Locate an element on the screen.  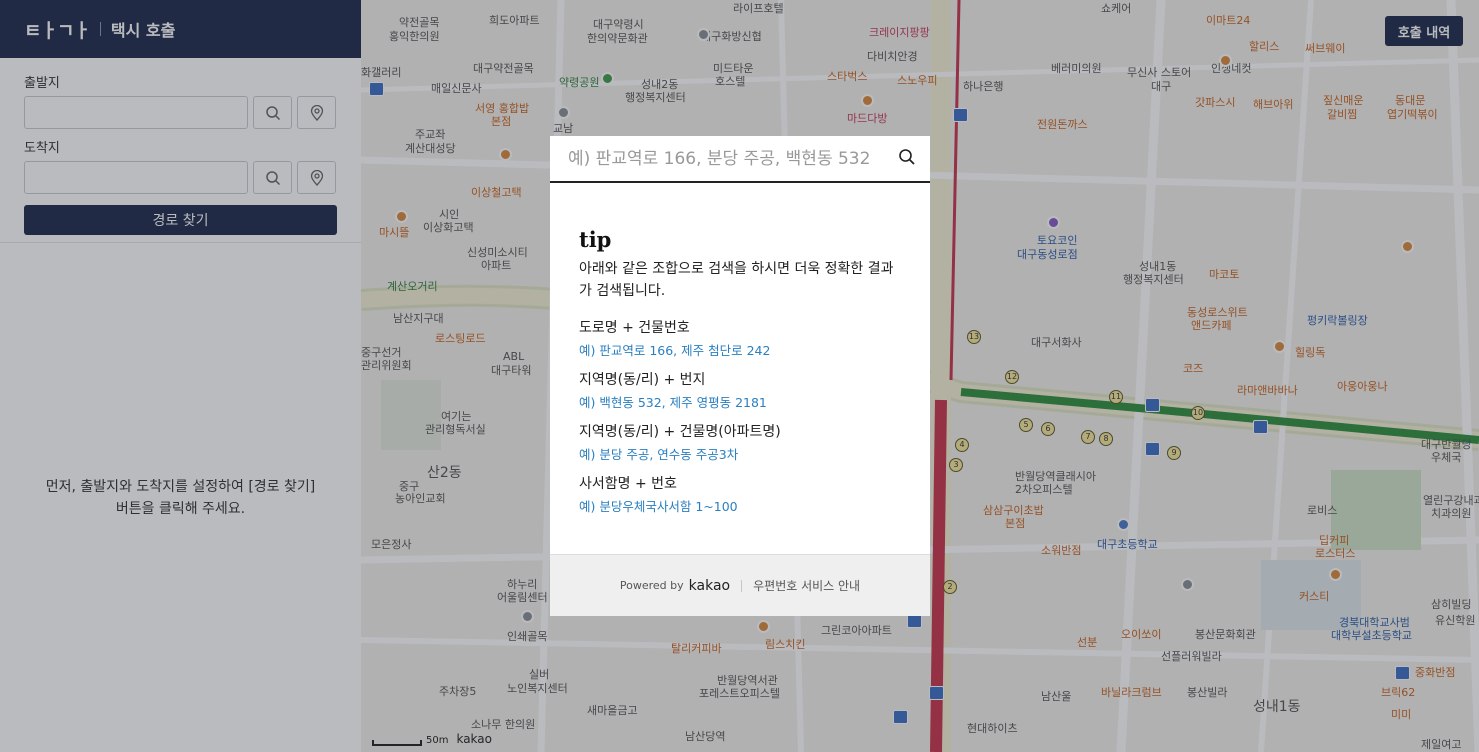
tip-example: 예) 분당우체국사서함 1~100 is located at coordinates (658, 506).